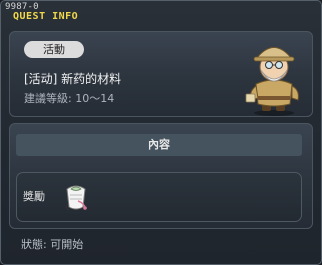 The width and height of the screenshot is (322, 265). What do you see at coordinates (34, 196) in the screenshot?
I see `reward-label: 獎勵` at bounding box center [34, 196].